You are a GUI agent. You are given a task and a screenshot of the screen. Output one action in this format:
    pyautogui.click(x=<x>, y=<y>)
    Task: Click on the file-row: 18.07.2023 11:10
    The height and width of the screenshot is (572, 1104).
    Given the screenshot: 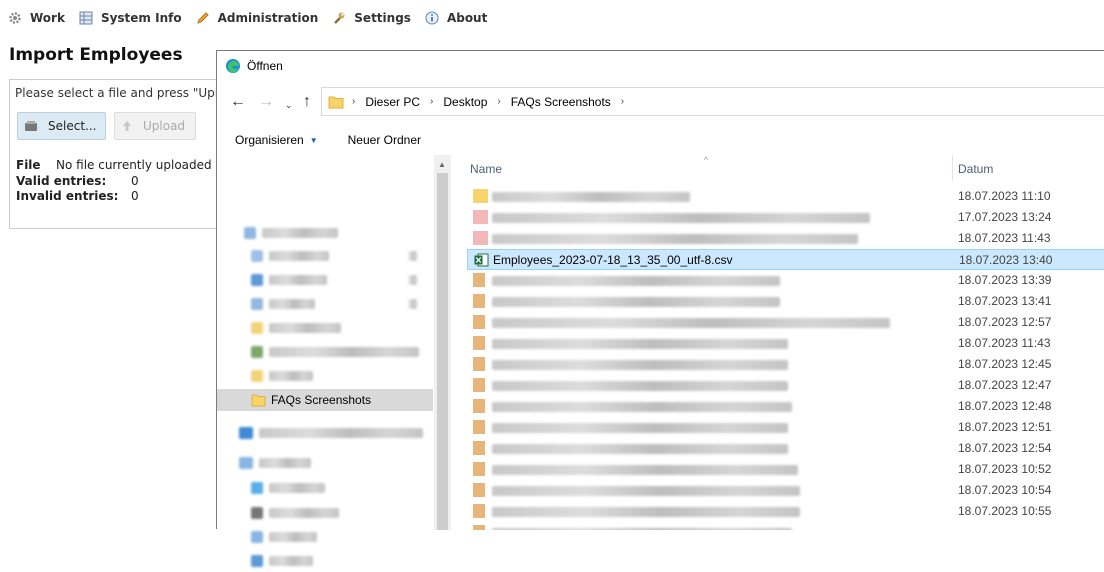 What is the action you would take?
    pyautogui.click(x=785, y=196)
    